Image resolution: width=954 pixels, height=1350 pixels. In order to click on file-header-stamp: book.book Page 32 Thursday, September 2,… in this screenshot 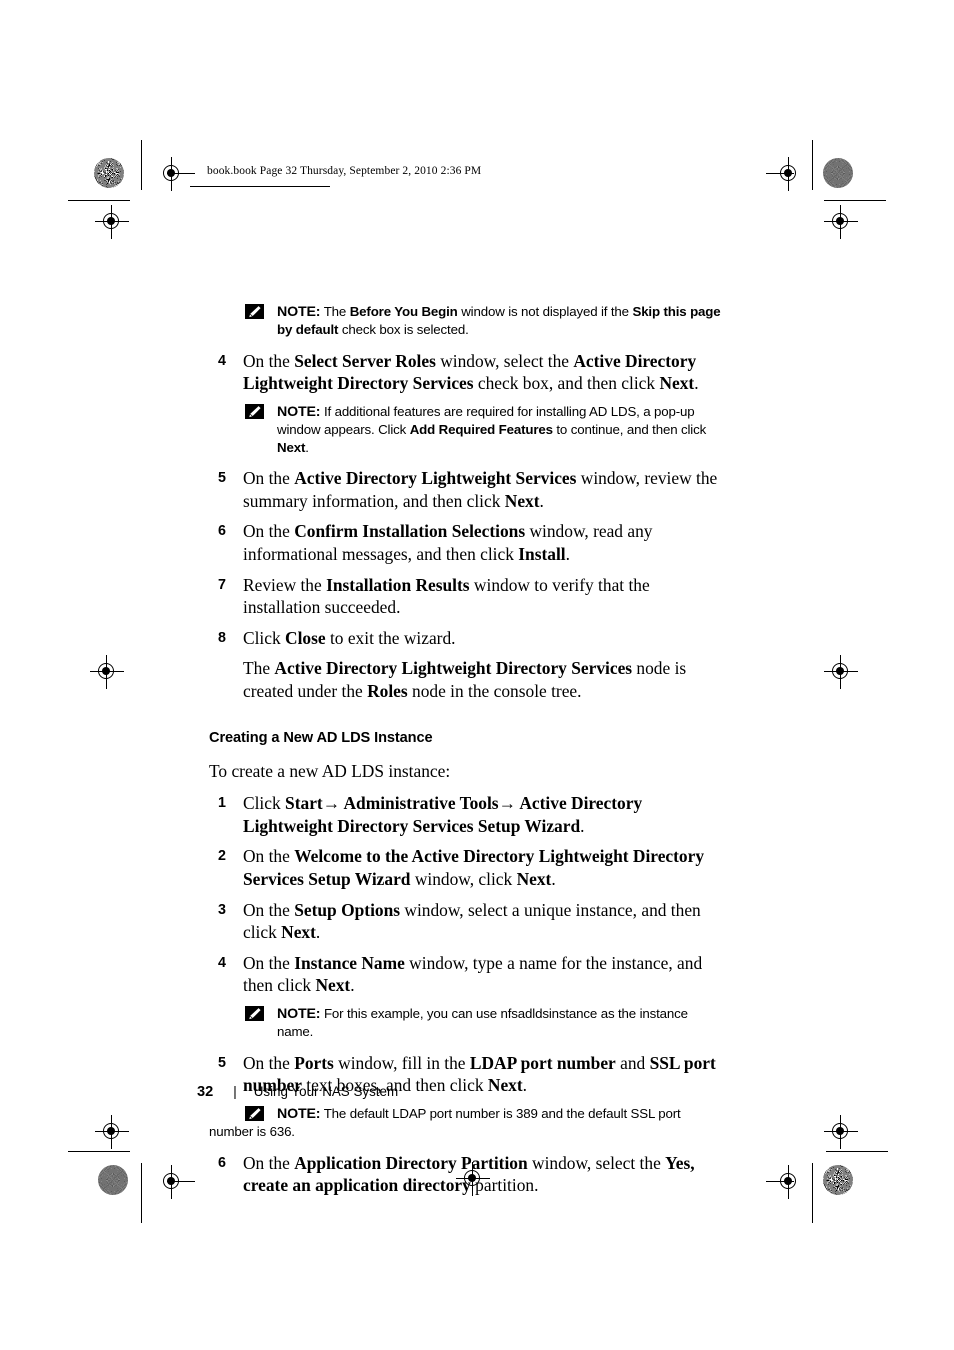, I will do `click(344, 171)`.